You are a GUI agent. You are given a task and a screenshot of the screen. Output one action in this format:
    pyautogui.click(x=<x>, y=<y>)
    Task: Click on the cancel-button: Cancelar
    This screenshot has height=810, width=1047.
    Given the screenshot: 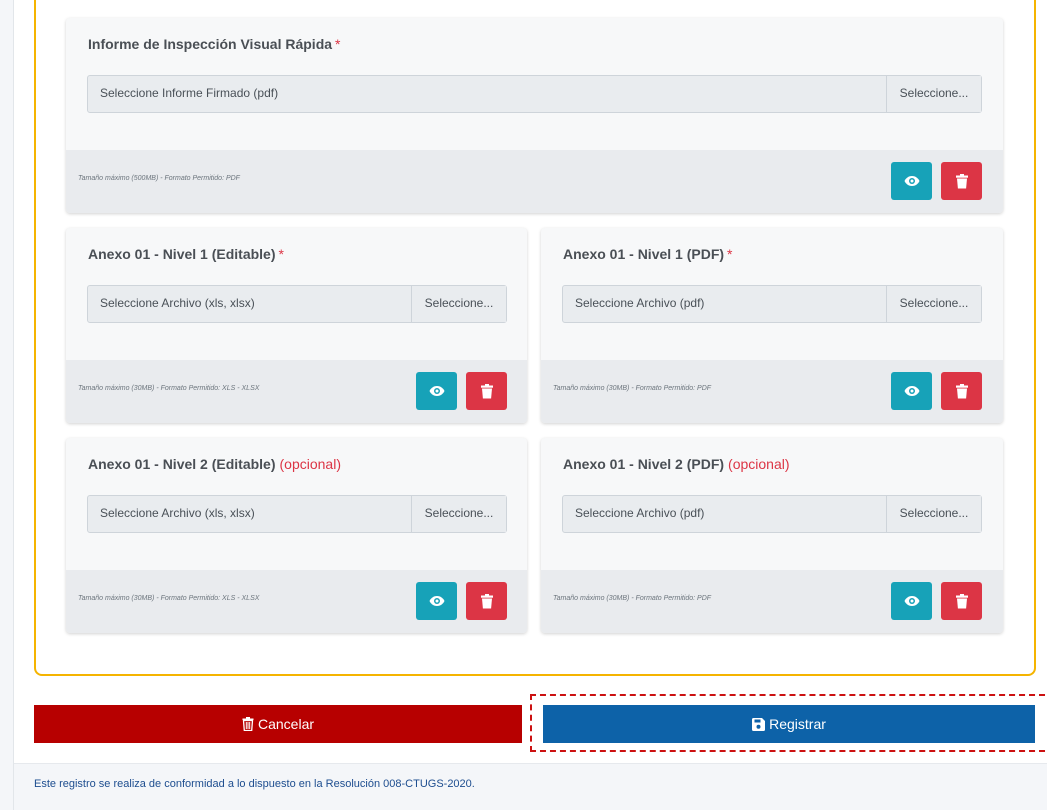 What is the action you would take?
    pyautogui.click(x=278, y=724)
    